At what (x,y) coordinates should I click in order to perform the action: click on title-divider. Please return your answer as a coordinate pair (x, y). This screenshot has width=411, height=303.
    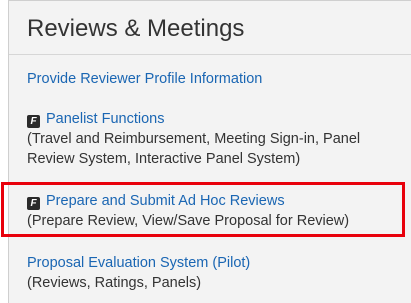
    Looking at the image, I should click on (210, 54).